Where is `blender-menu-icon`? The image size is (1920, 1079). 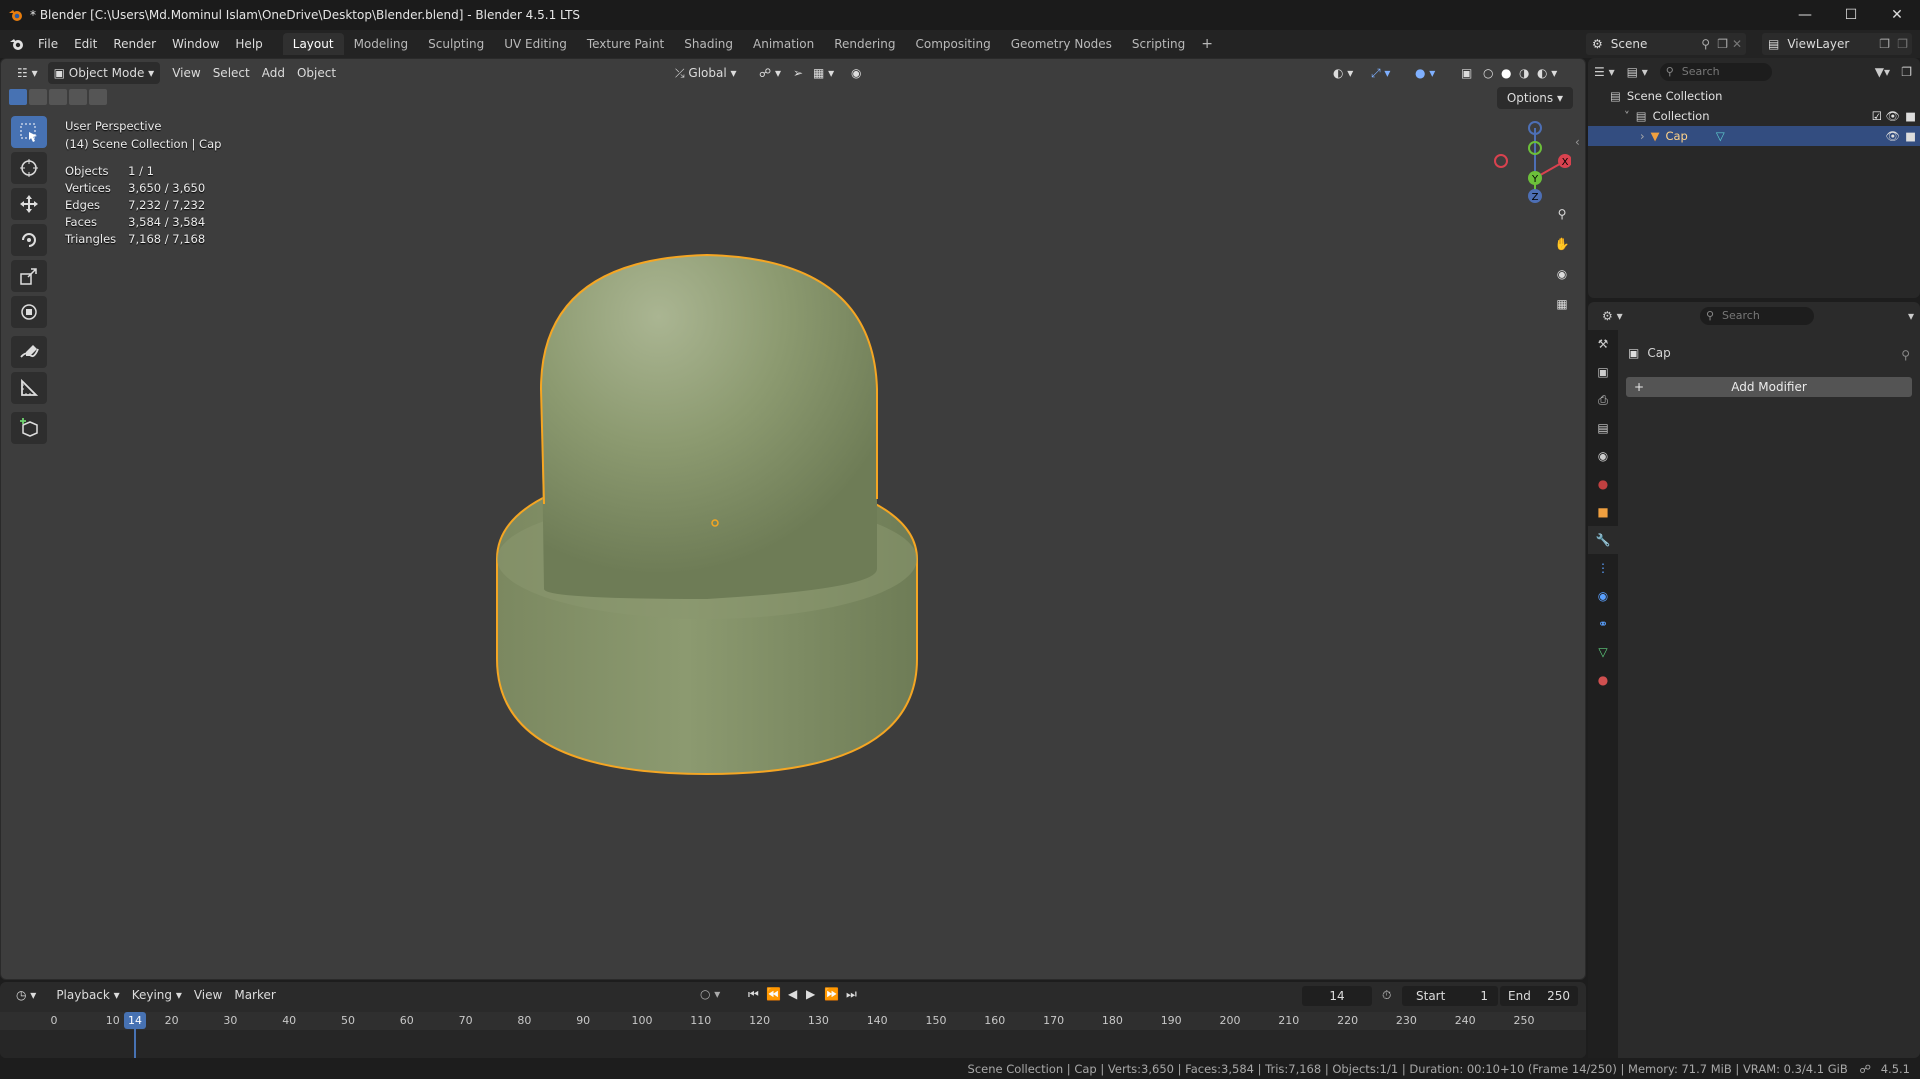 blender-menu-icon is located at coordinates (17, 44).